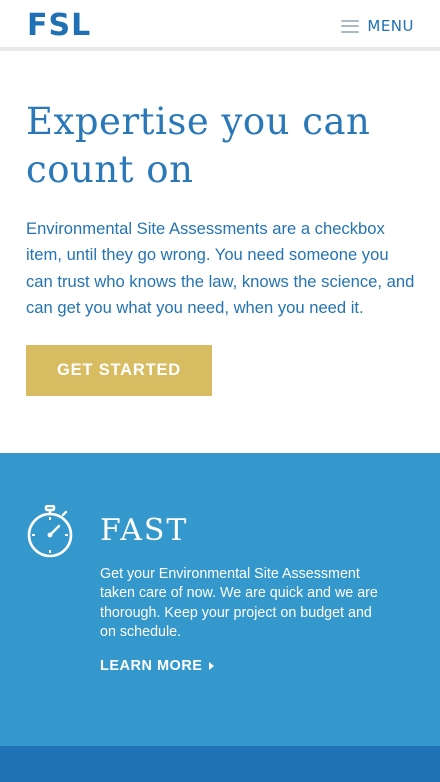 The image size is (440, 782). I want to click on learn-more-link: LEARN MORE, so click(157, 666).